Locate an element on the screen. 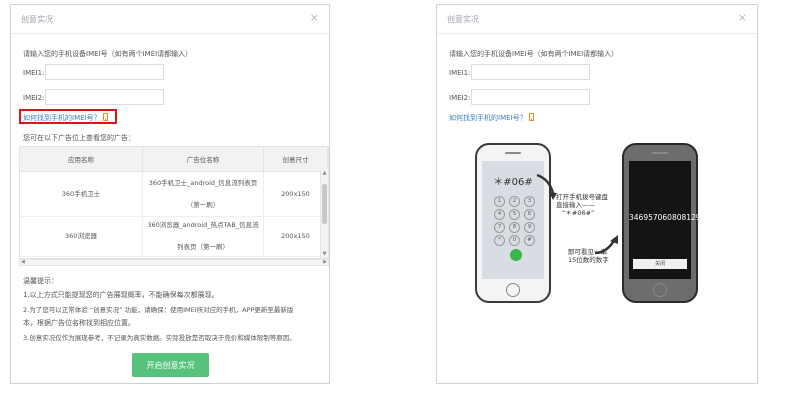  tip-line-2b: 本，根据广告位名称找到相应位置。 is located at coordinates (79, 323).